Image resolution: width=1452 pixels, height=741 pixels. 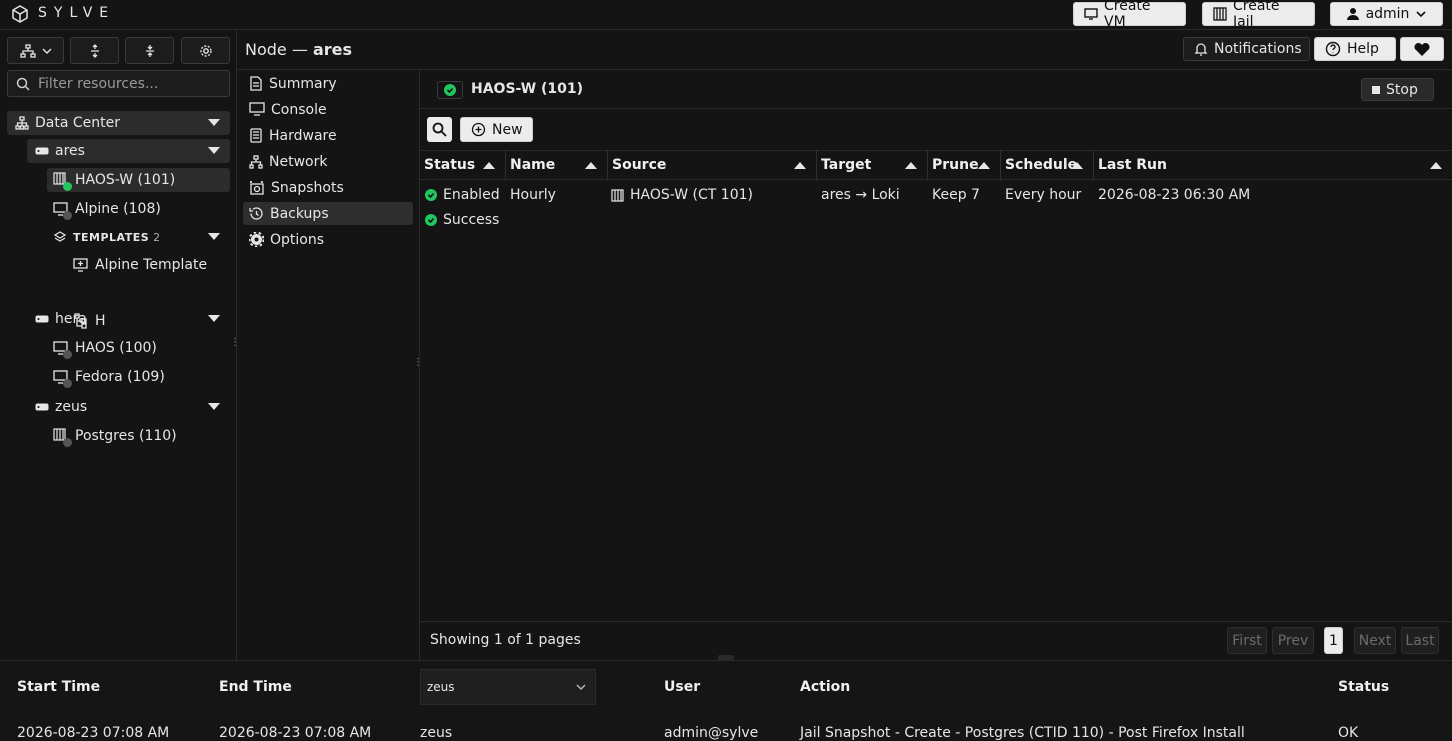 What do you see at coordinates (138, 209) in the screenshot?
I see `tree-item-alpine: Alpine (108)` at bounding box center [138, 209].